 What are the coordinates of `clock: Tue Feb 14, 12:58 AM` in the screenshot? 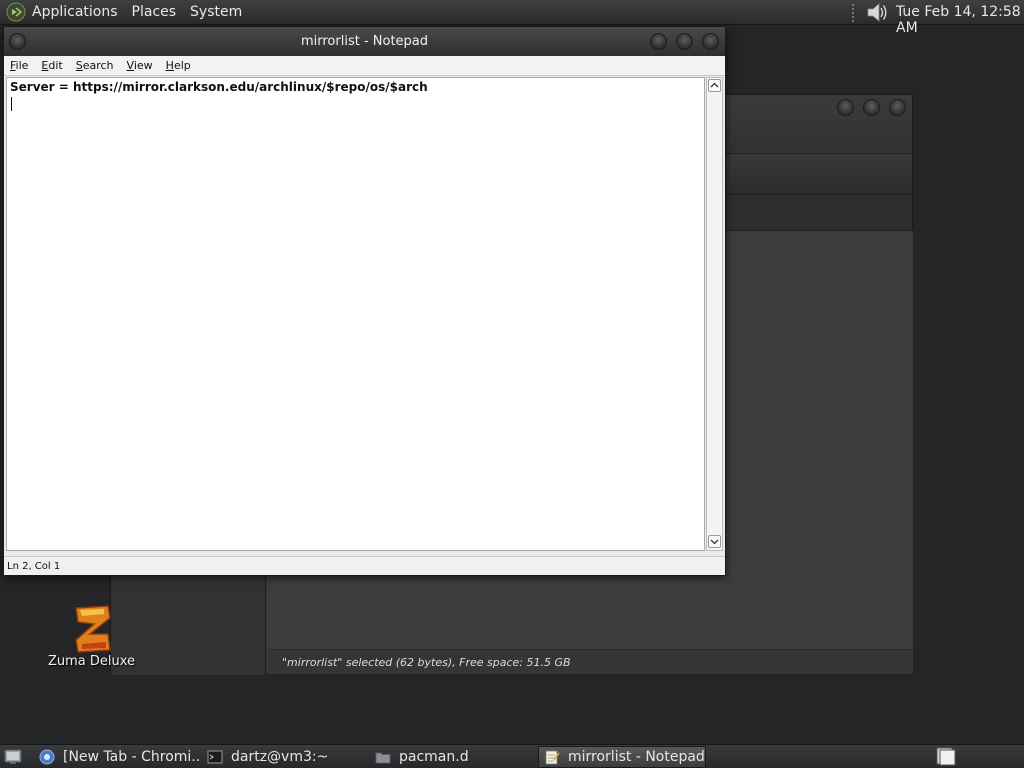 It's located at (960, 20).